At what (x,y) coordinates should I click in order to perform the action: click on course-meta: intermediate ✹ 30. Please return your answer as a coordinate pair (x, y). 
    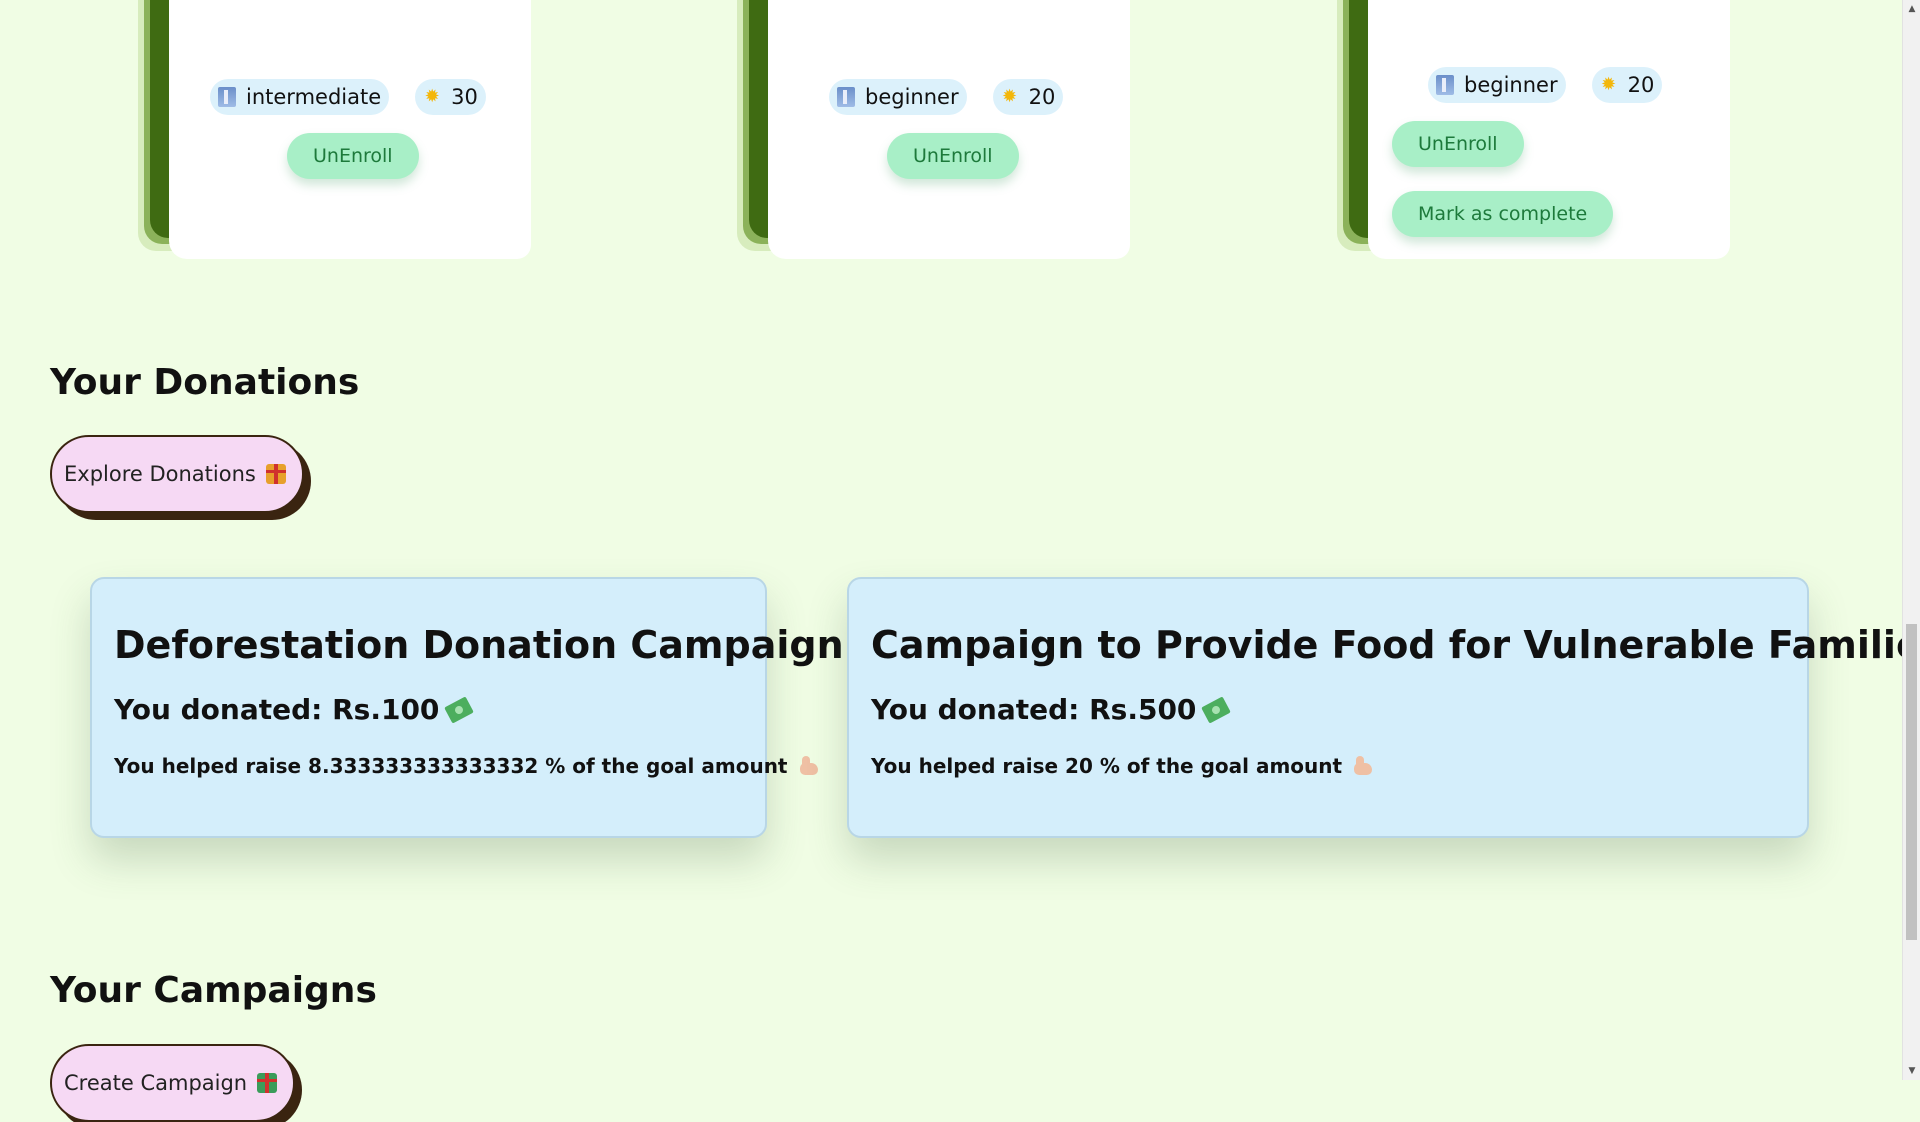
    Looking at the image, I should click on (348, 97).